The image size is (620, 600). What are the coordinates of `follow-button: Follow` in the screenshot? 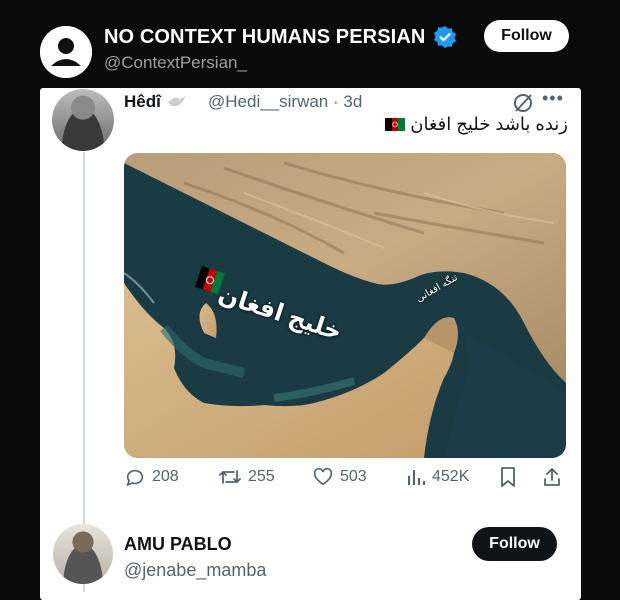 It's located at (526, 36).